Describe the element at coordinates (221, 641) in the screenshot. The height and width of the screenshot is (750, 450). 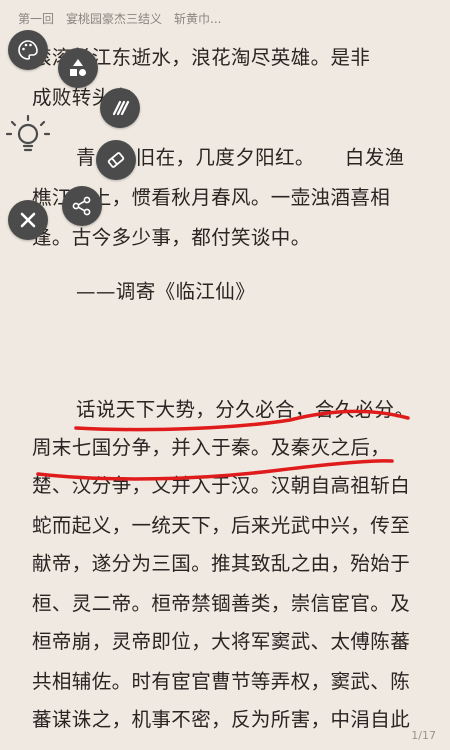
I see `text-line: 桓帝崩，灵帝即位，大将军窦武、太傅陈蕃` at that location.